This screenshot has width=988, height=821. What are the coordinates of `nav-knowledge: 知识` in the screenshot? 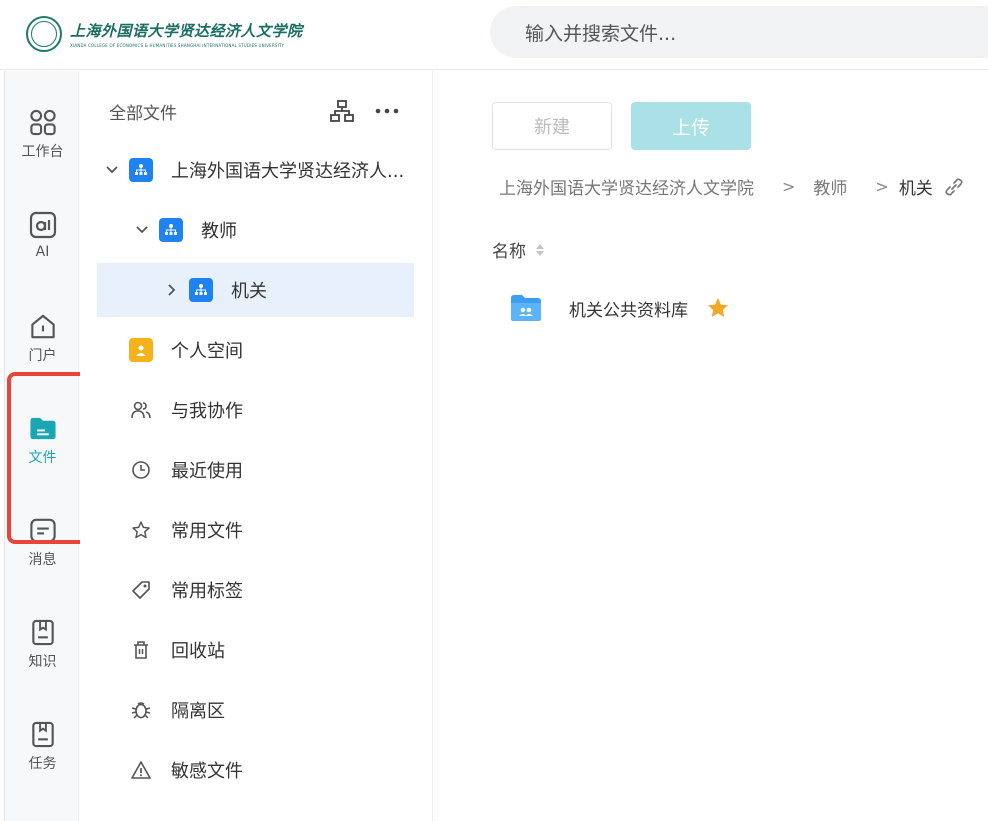 It's located at (42, 626).